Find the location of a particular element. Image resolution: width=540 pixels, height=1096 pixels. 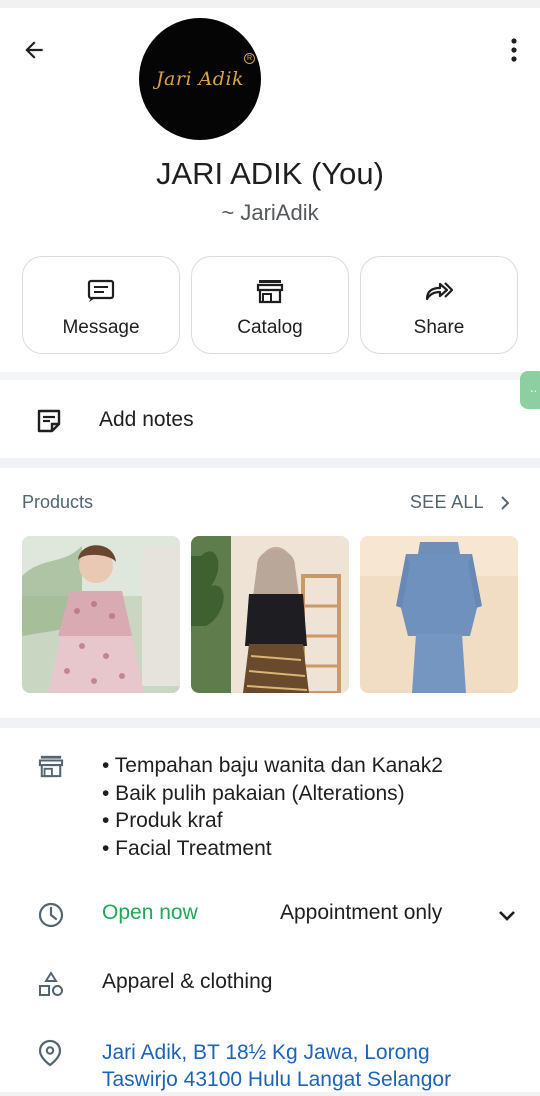

message-button-label: Message is located at coordinates (101, 327).